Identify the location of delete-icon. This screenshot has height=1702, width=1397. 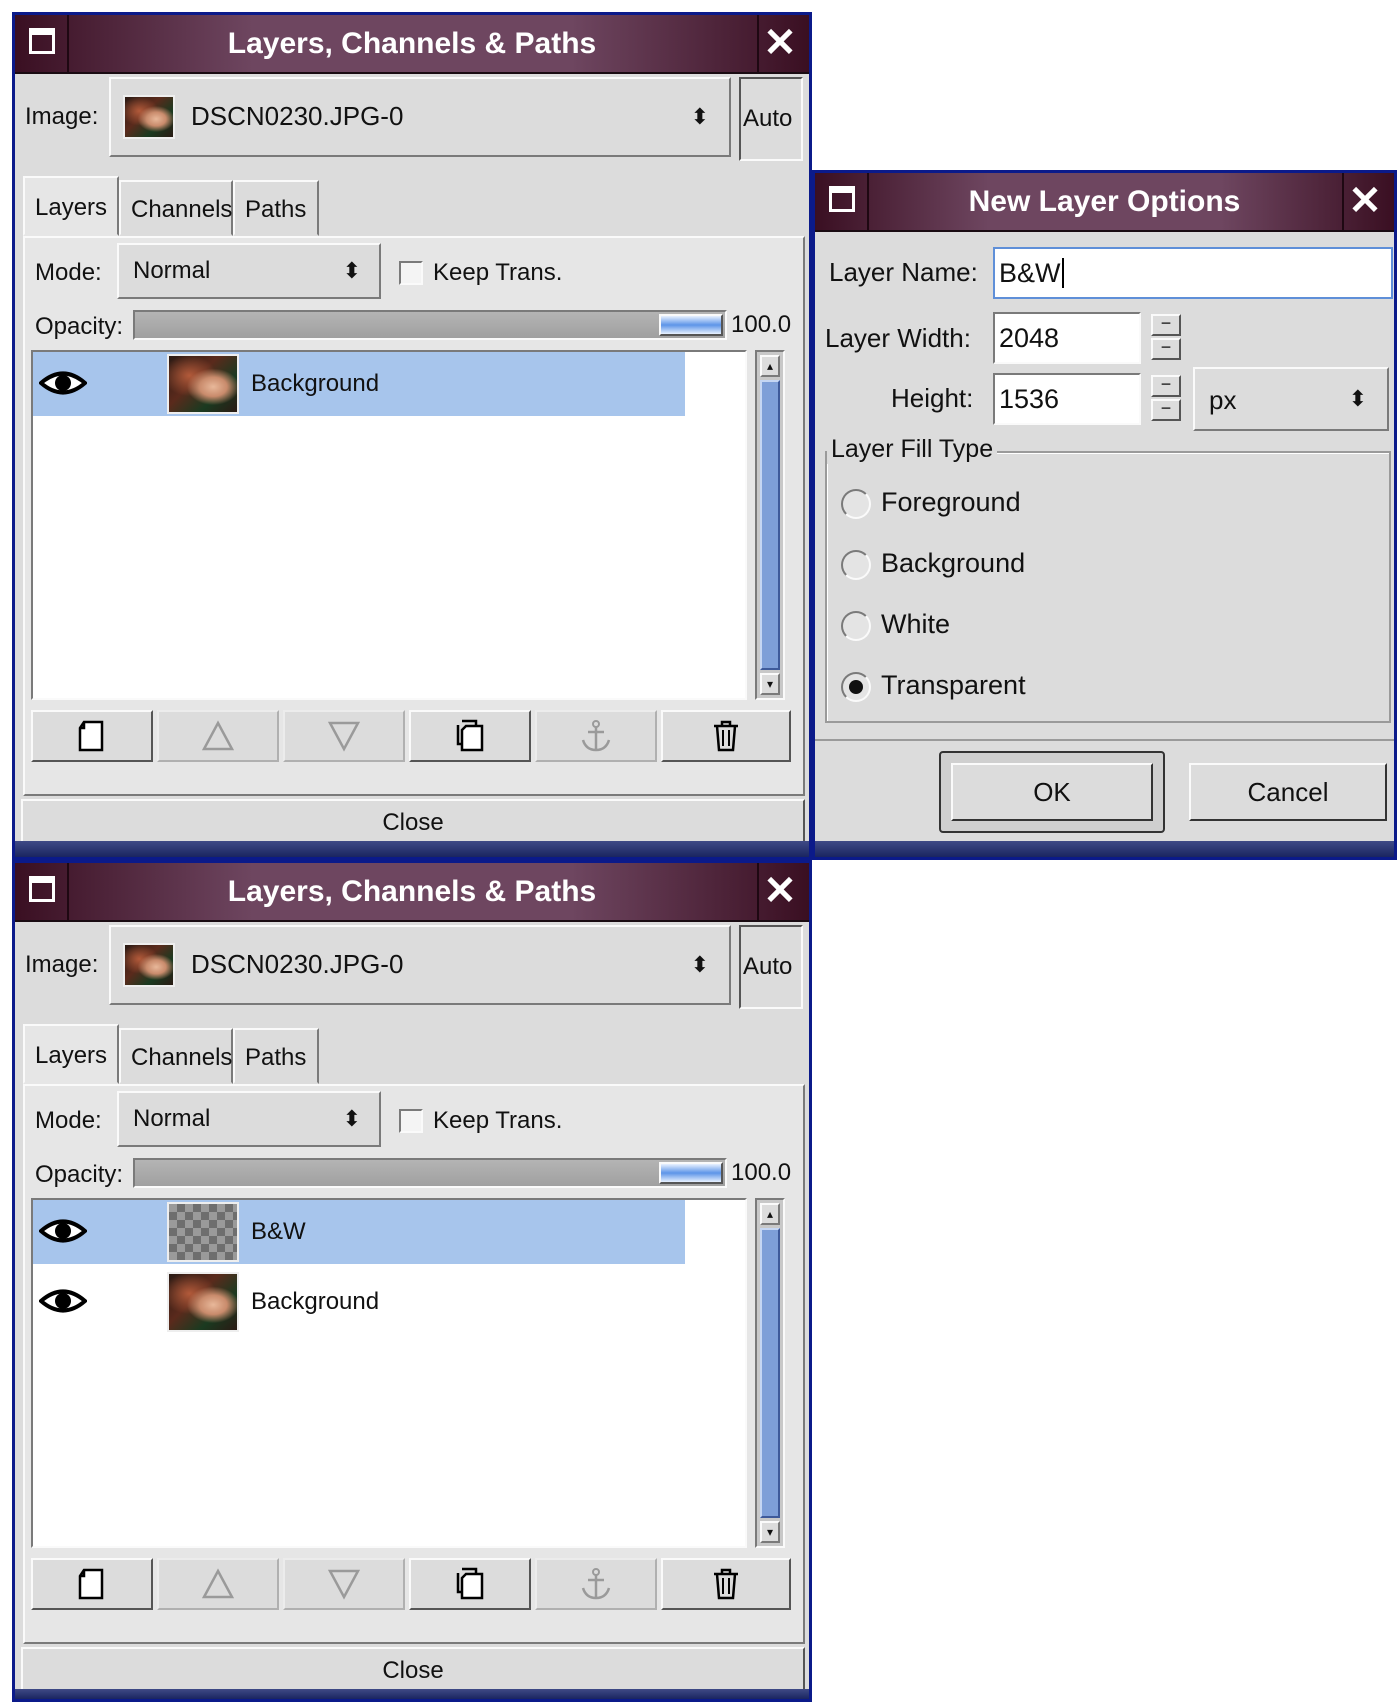
(726, 1584).